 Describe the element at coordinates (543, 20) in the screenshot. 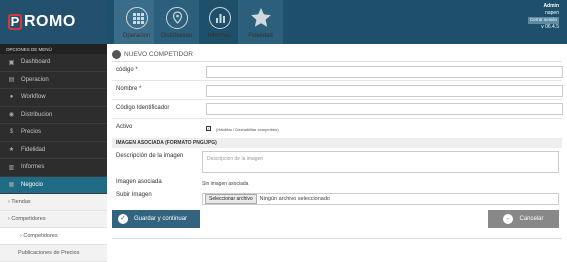

I see `logout-button: Cerrar sesión` at that location.